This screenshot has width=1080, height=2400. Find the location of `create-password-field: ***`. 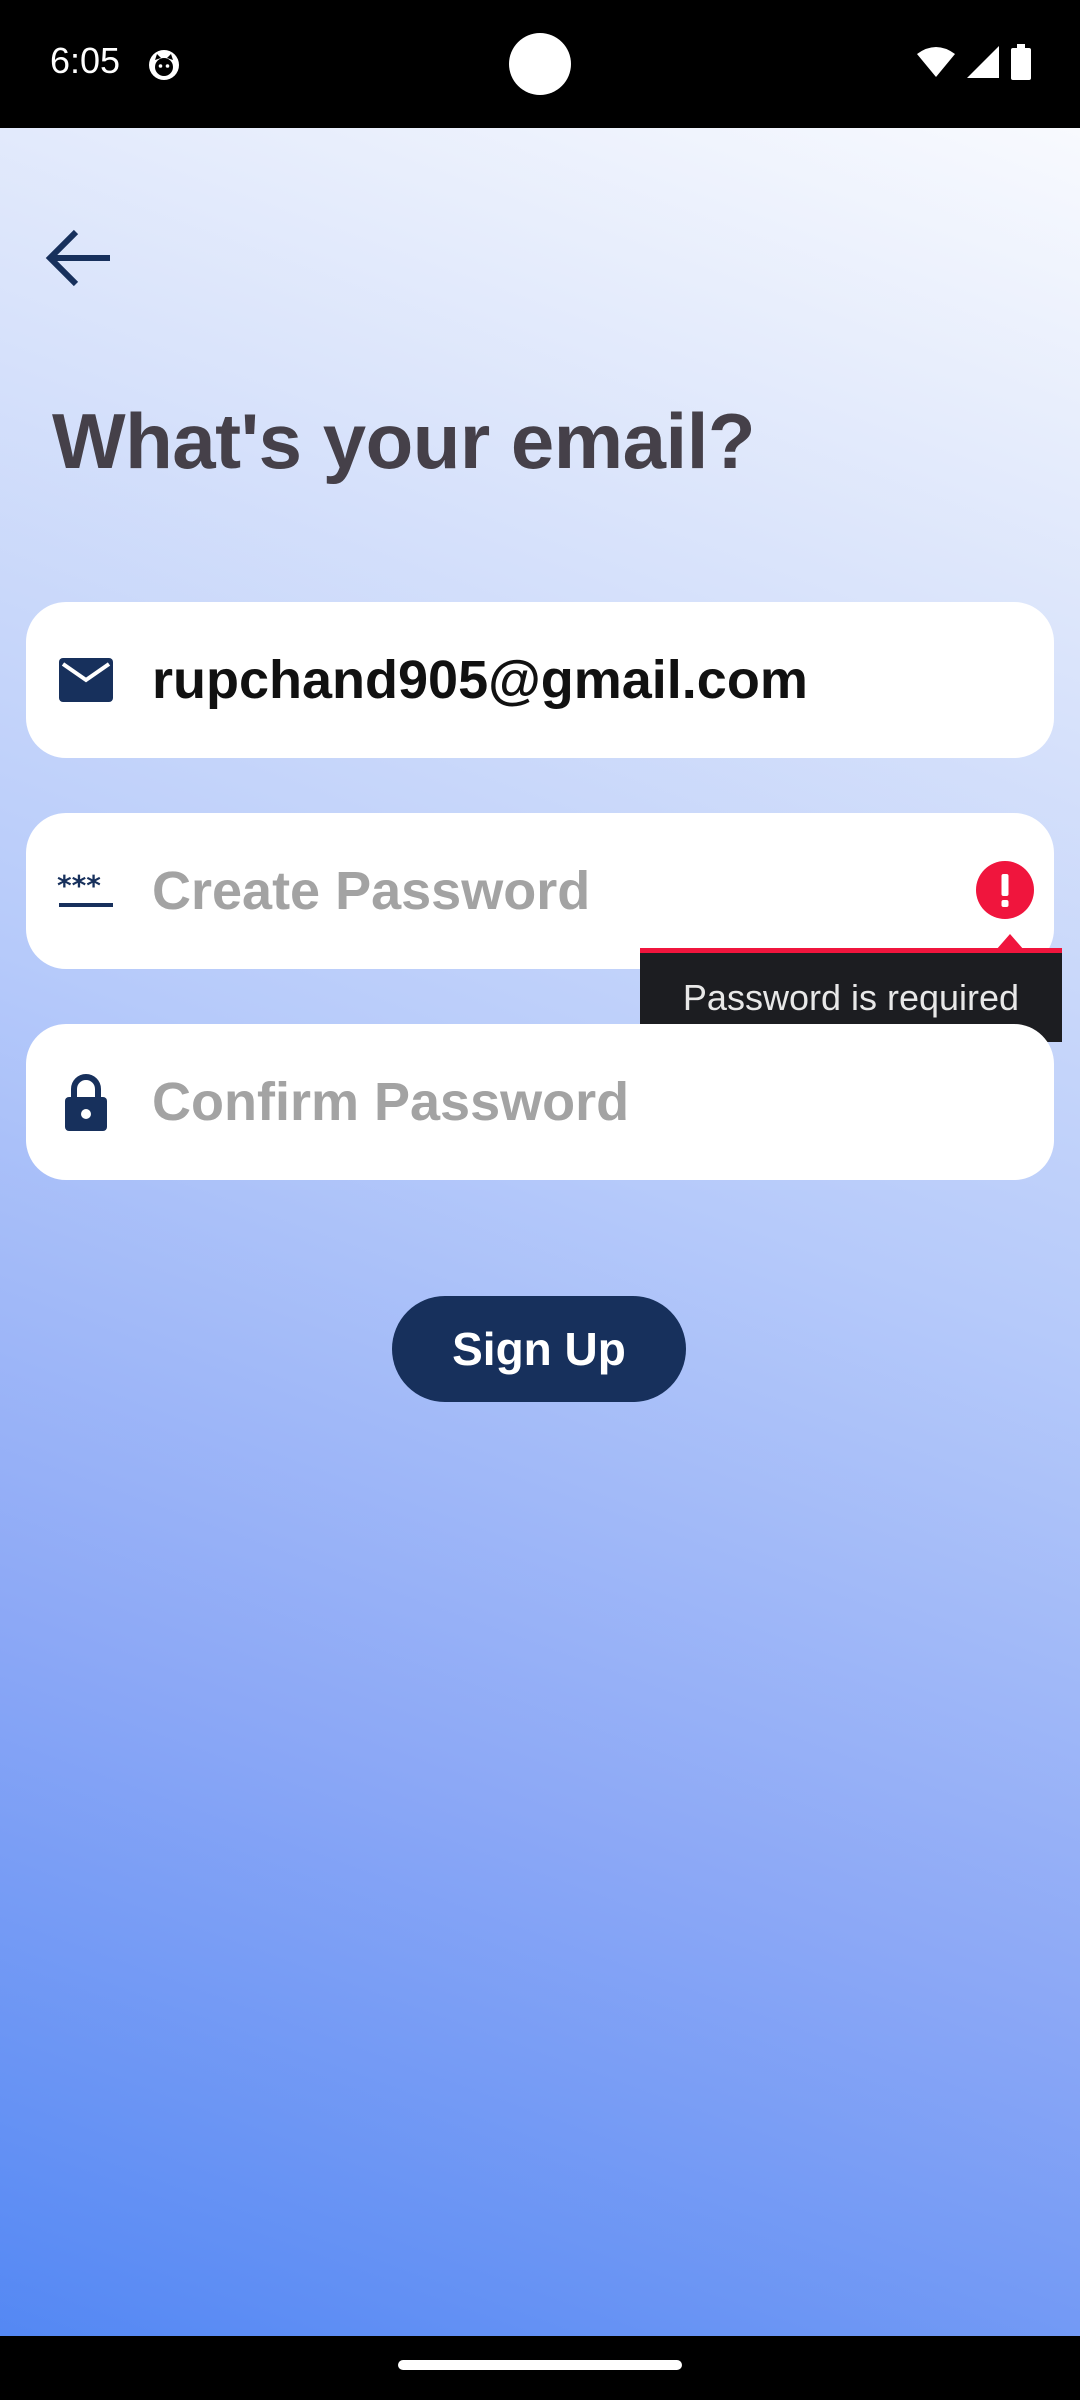

create-password-field: *** is located at coordinates (540, 891).